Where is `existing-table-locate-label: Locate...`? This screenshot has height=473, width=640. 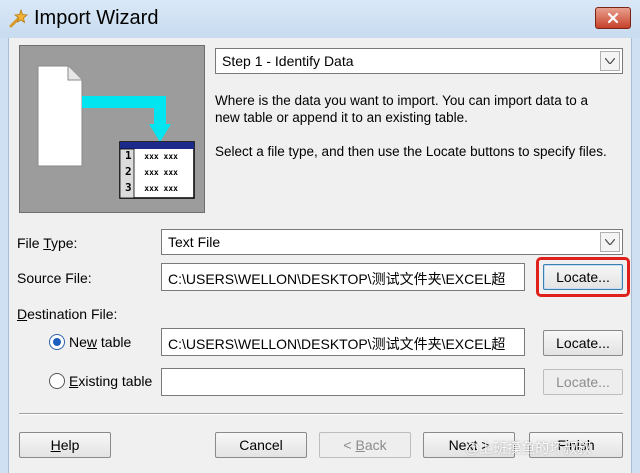
existing-table-locate-label: Locate... is located at coordinates (583, 382).